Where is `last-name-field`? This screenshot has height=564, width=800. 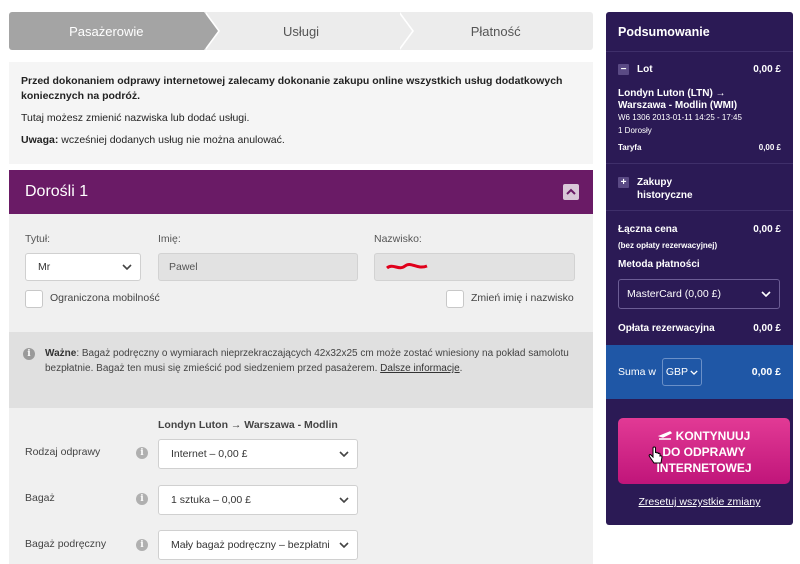
last-name-field is located at coordinates (474, 267).